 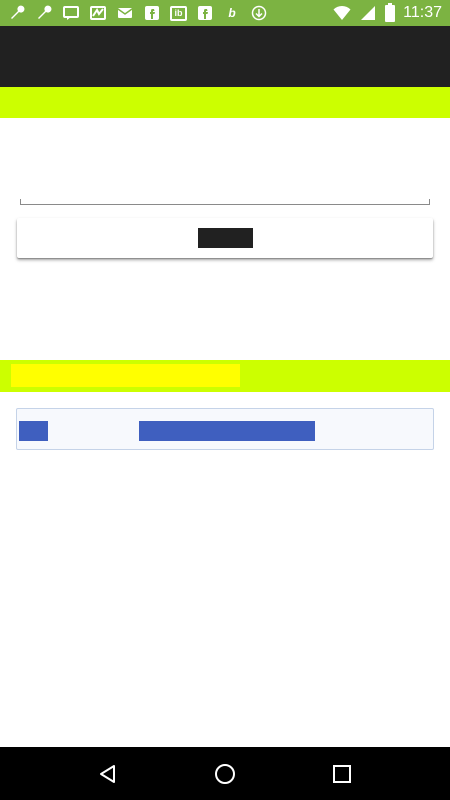 I want to click on ib-glyph: ib, so click(x=178, y=12).